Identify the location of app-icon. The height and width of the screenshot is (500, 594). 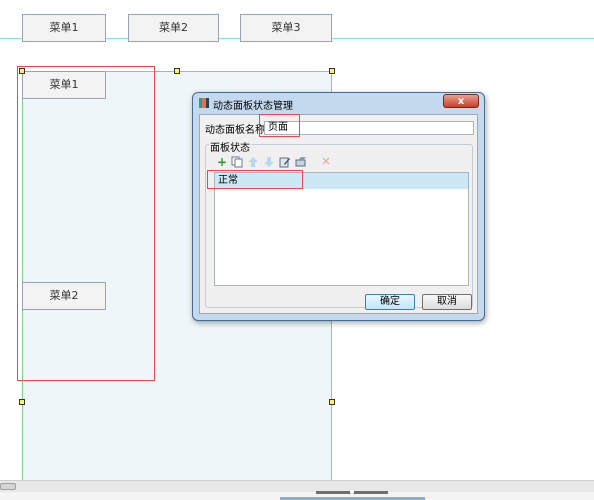
(204, 103).